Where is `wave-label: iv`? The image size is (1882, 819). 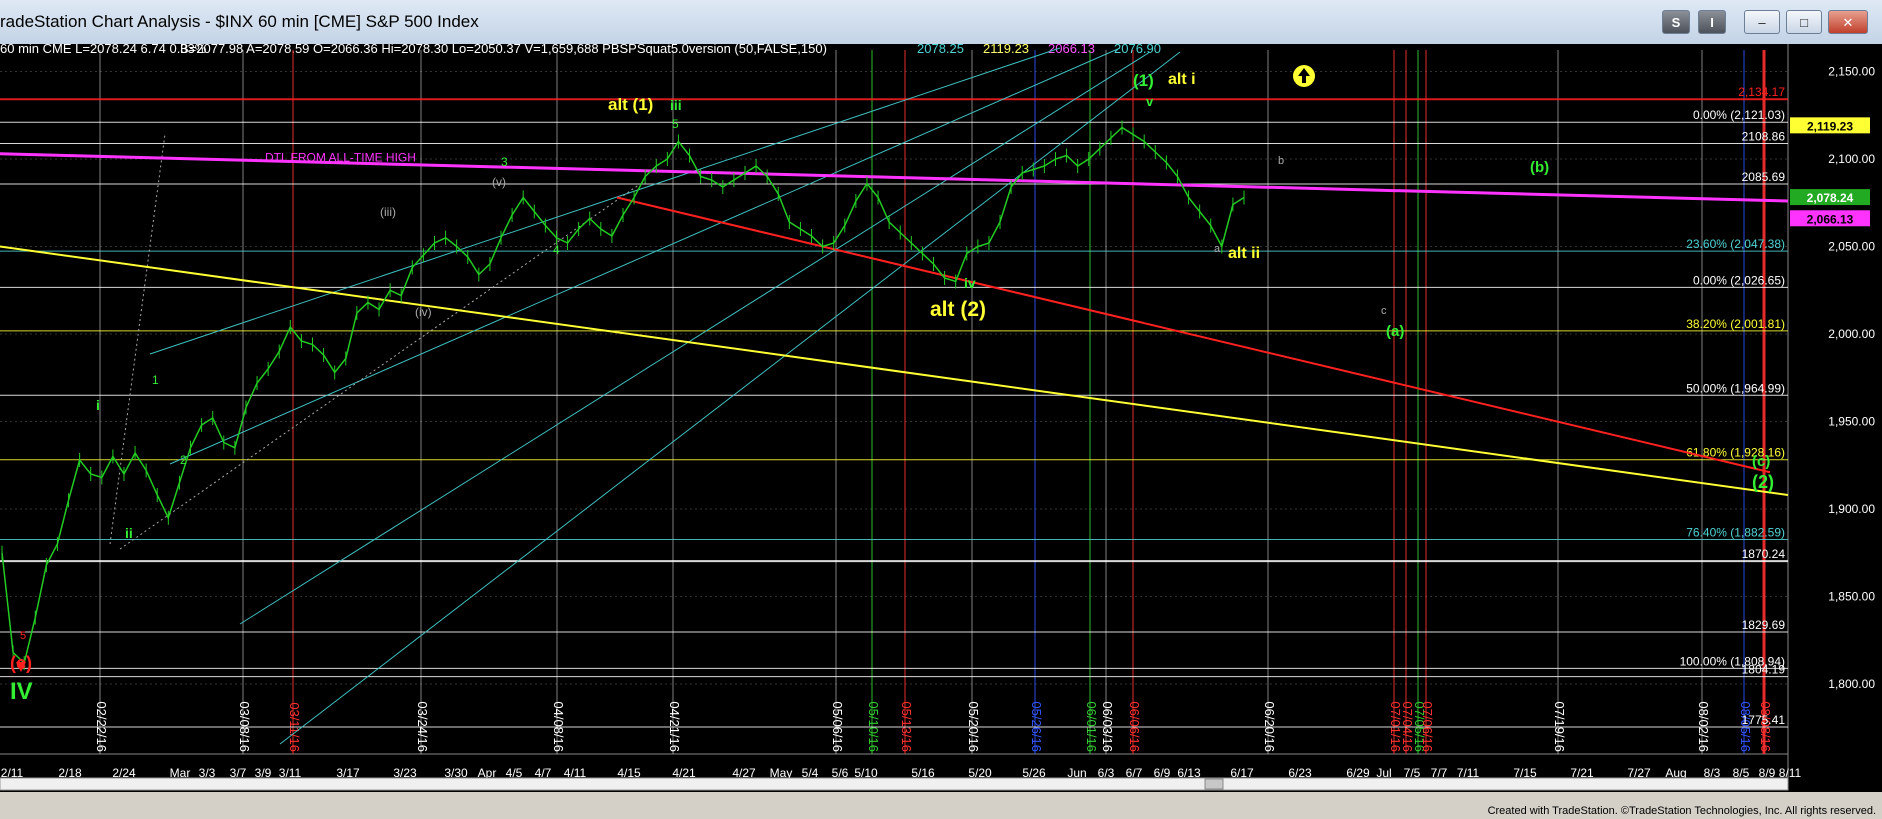 wave-label: iv is located at coordinates (970, 283).